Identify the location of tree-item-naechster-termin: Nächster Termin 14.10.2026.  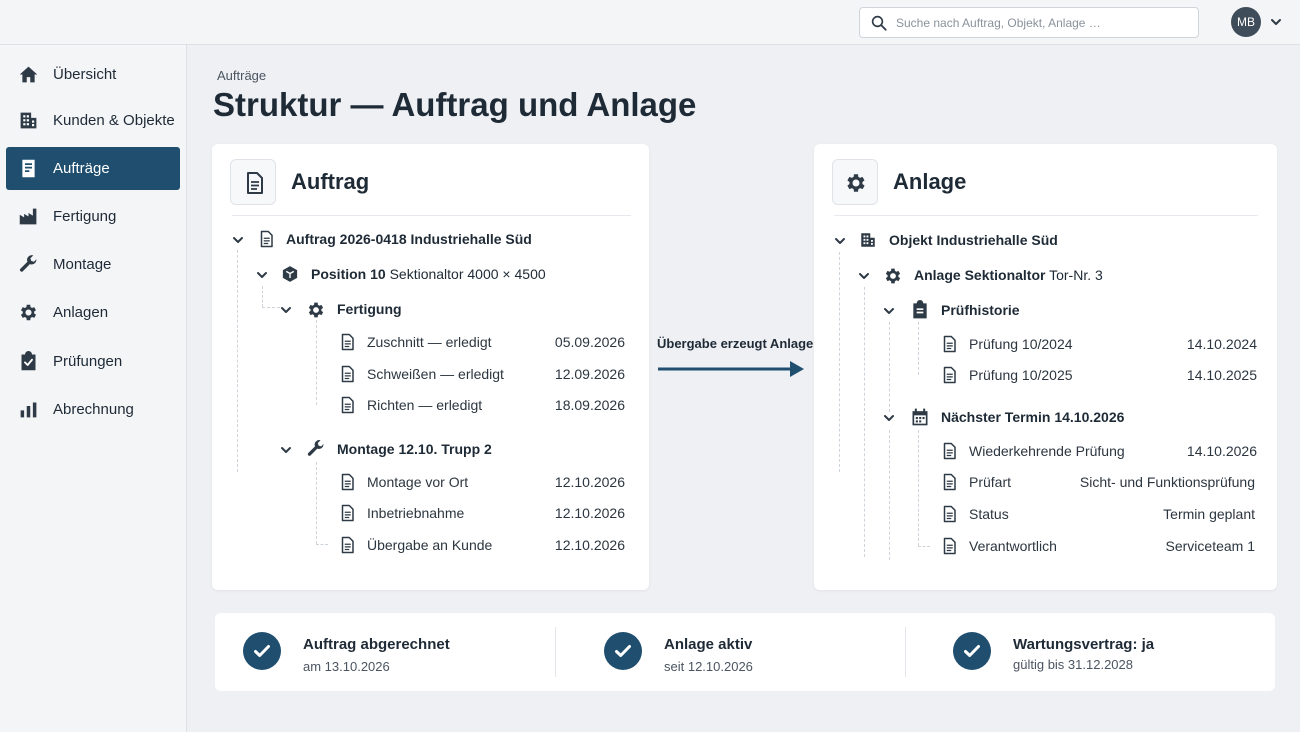
(1032, 417).